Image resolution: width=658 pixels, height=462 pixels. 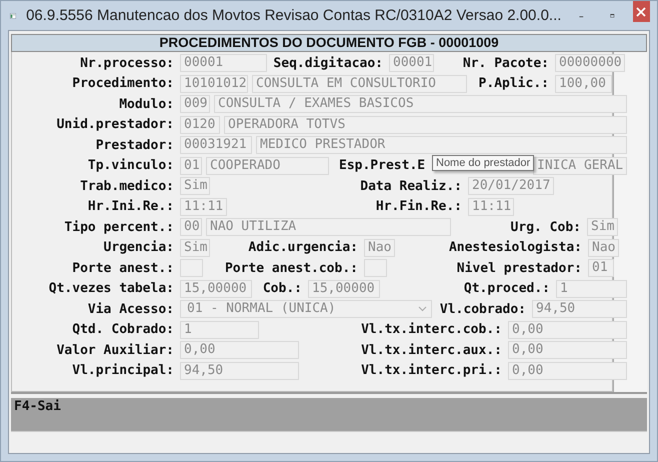 I want to click on field-label: Nivel prestador:, so click(x=519, y=268).